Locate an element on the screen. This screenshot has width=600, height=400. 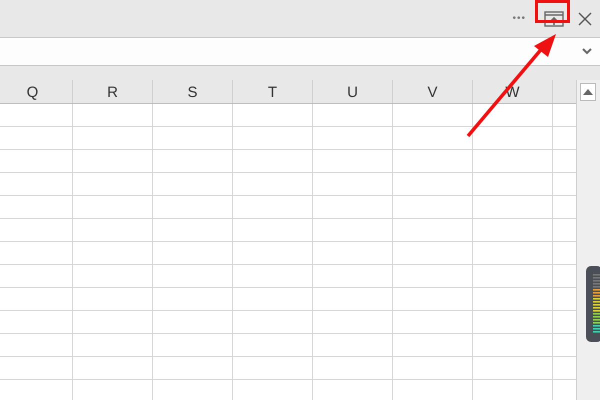
window-arrow-up-icon is located at coordinates (554, 18).